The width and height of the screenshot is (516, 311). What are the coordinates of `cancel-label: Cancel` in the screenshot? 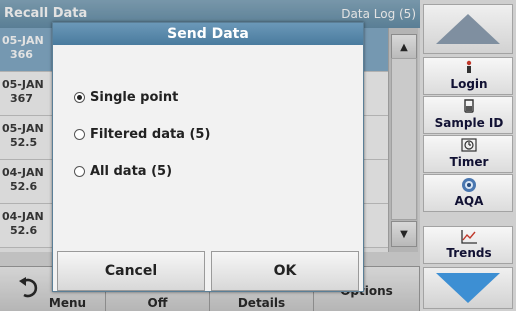 It's located at (131, 271).